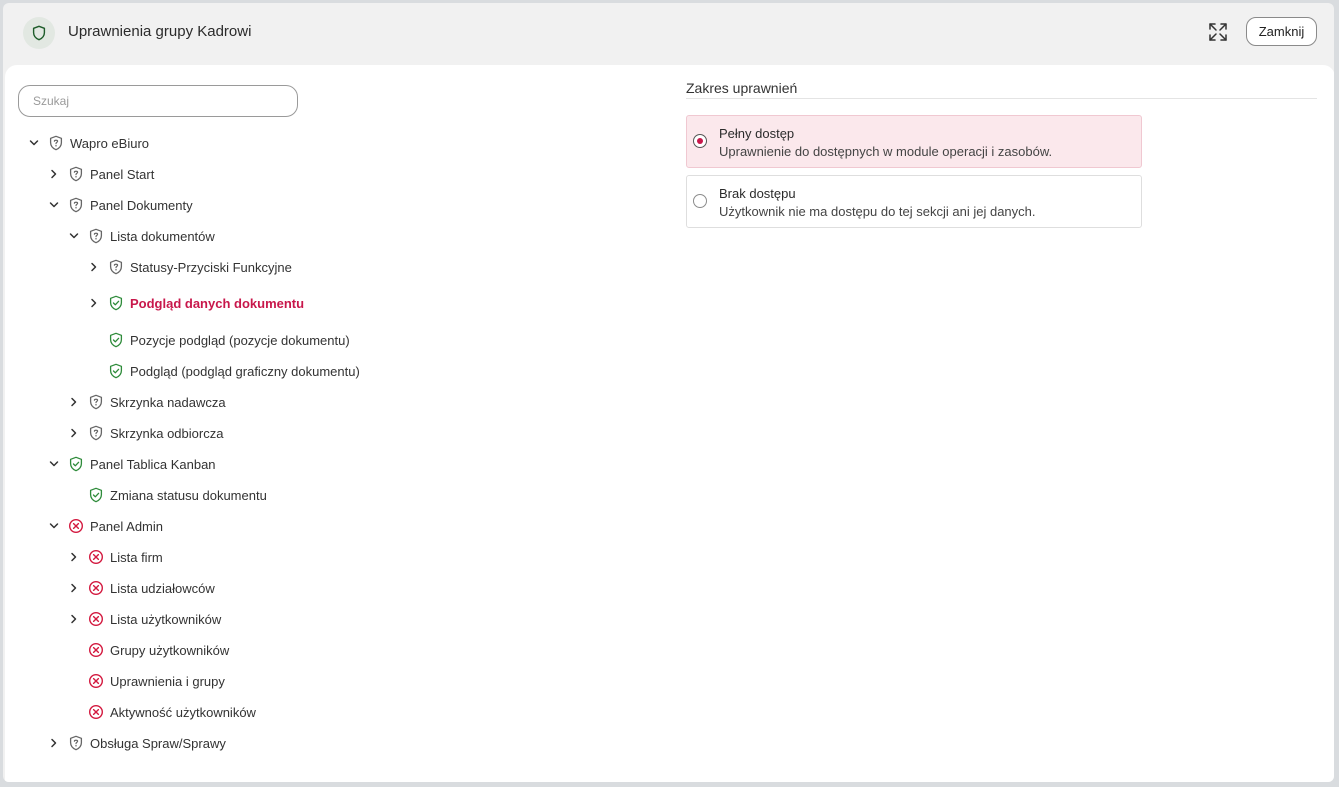  What do you see at coordinates (136, 557) in the screenshot?
I see `tree-item-label: Lista firm` at bounding box center [136, 557].